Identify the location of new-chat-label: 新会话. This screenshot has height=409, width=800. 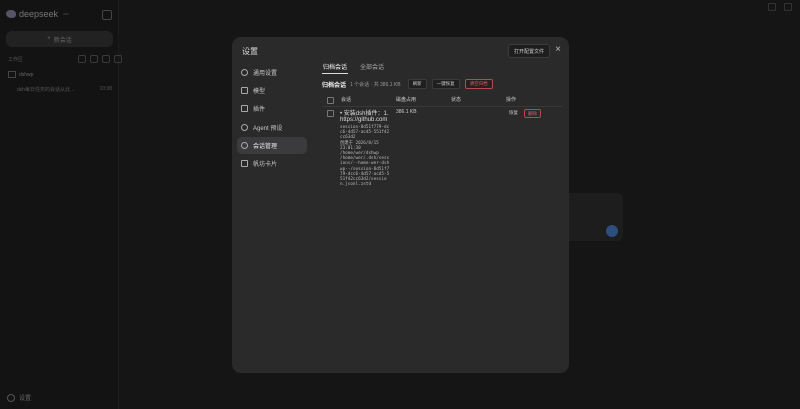
(62, 40).